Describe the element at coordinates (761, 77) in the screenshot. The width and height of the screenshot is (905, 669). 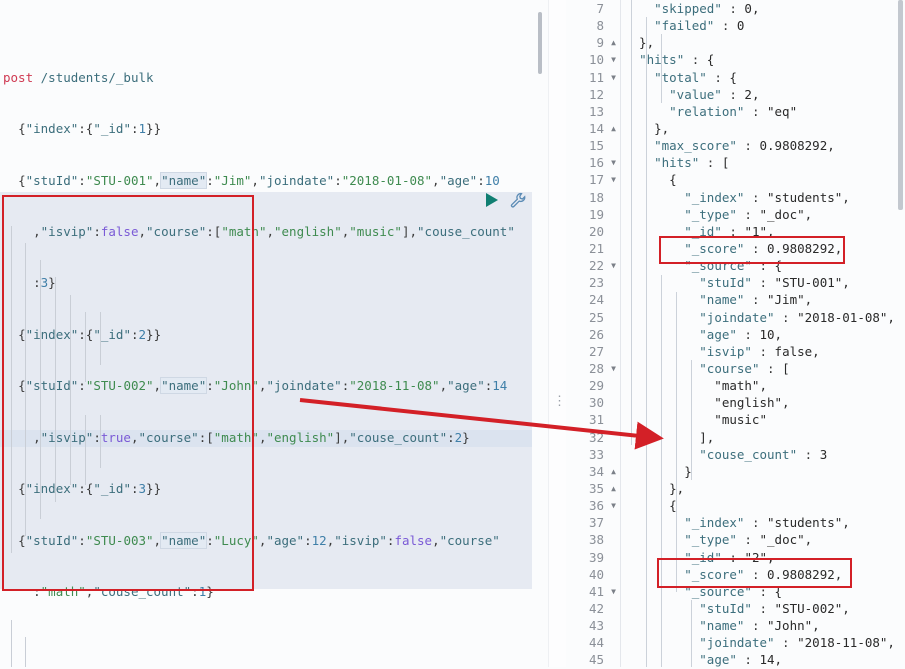
I see `response-line: "total" : {` at that location.